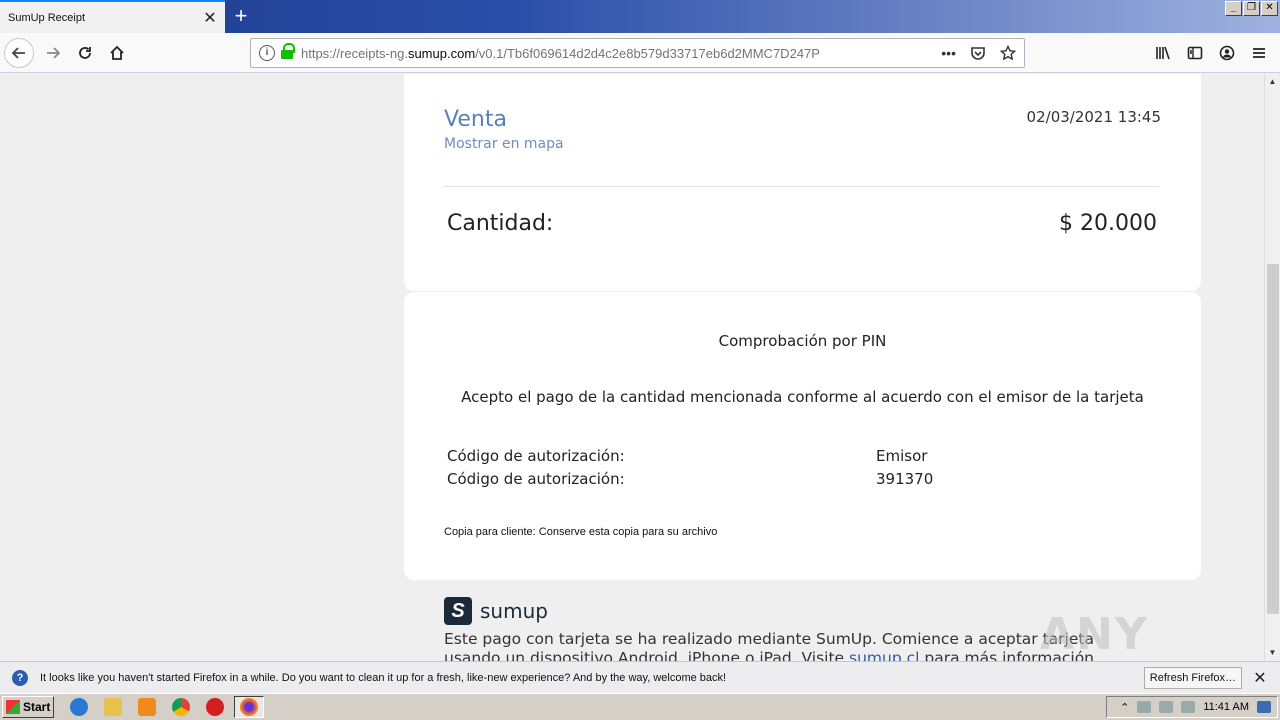 The image size is (1280, 720). I want to click on reload-icon, so click(85, 53).